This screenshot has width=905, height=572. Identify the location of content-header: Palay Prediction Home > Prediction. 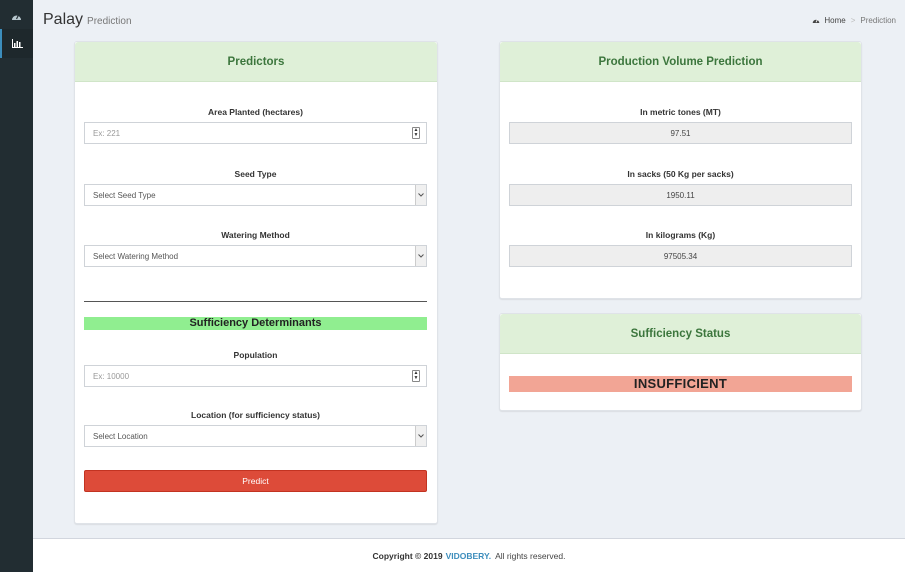
(469, 20).